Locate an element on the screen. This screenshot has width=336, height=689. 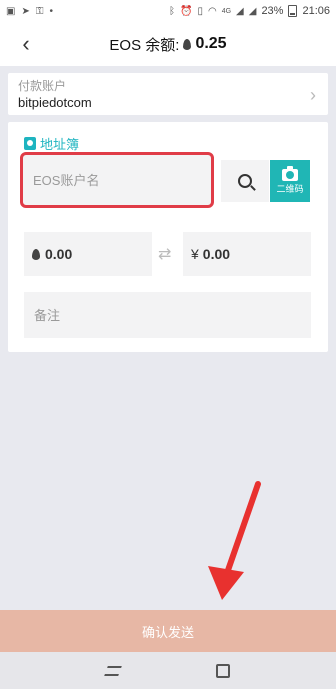
arrow-shaft is located at coordinates (242, 530).